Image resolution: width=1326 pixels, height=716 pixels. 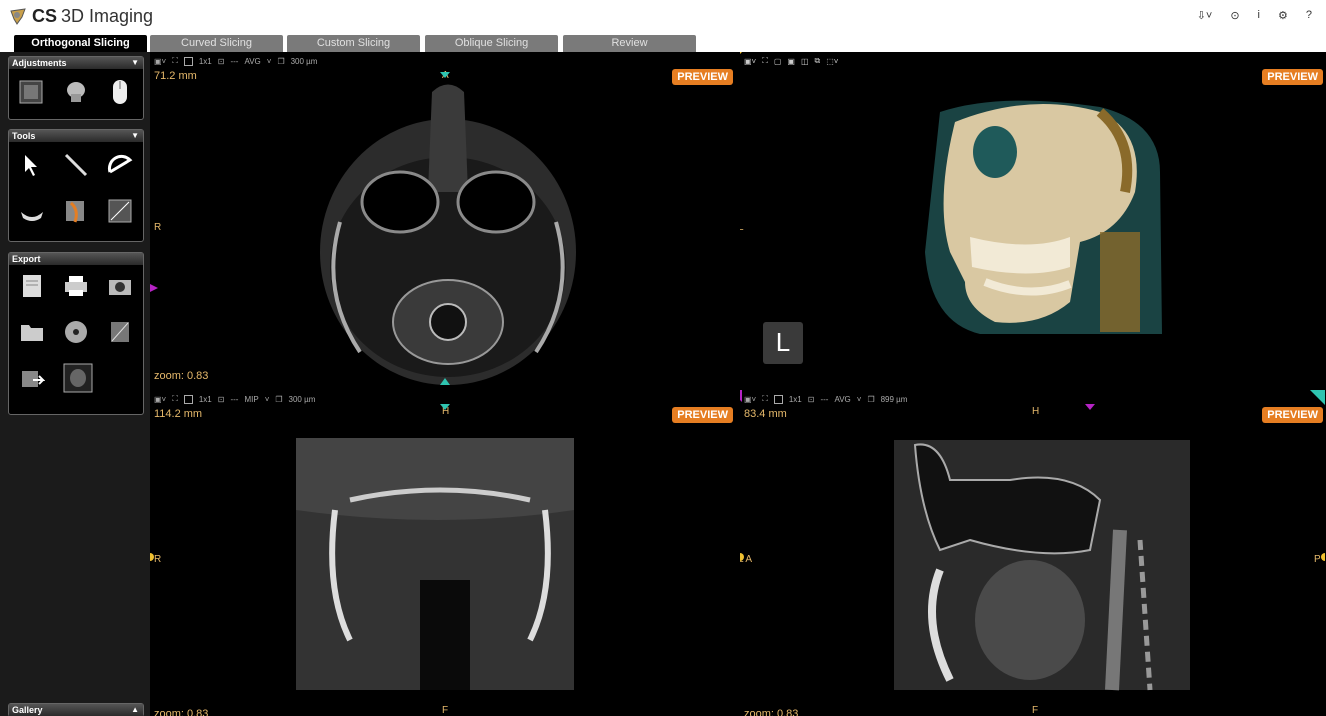 I want to click on gallery-title: Gallery, so click(x=27, y=710).